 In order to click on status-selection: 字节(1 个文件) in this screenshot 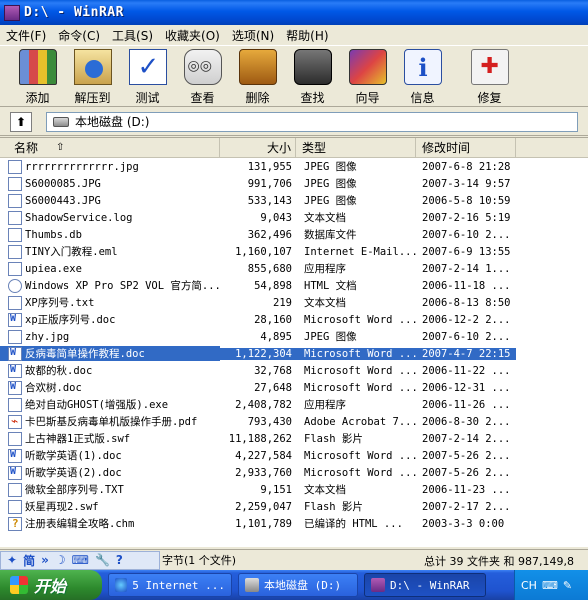, I will do `click(199, 560)`.